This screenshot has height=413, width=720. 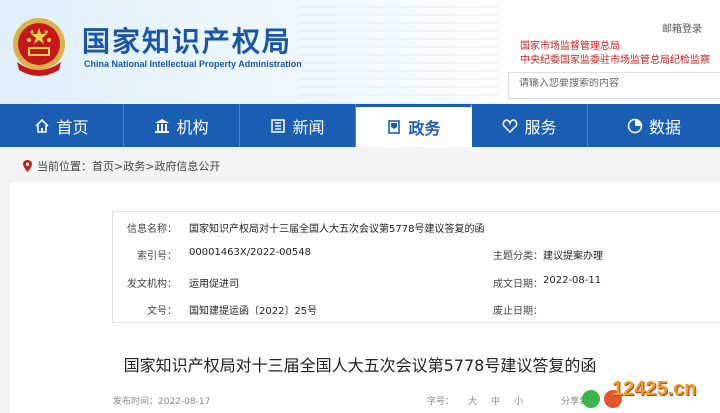 What do you see at coordinates (615, 58) in the screenshot?
I see `discipline-link: 中央纪委国家监委驻市场监管总局纪检监察` at bounding box center [615, 58].